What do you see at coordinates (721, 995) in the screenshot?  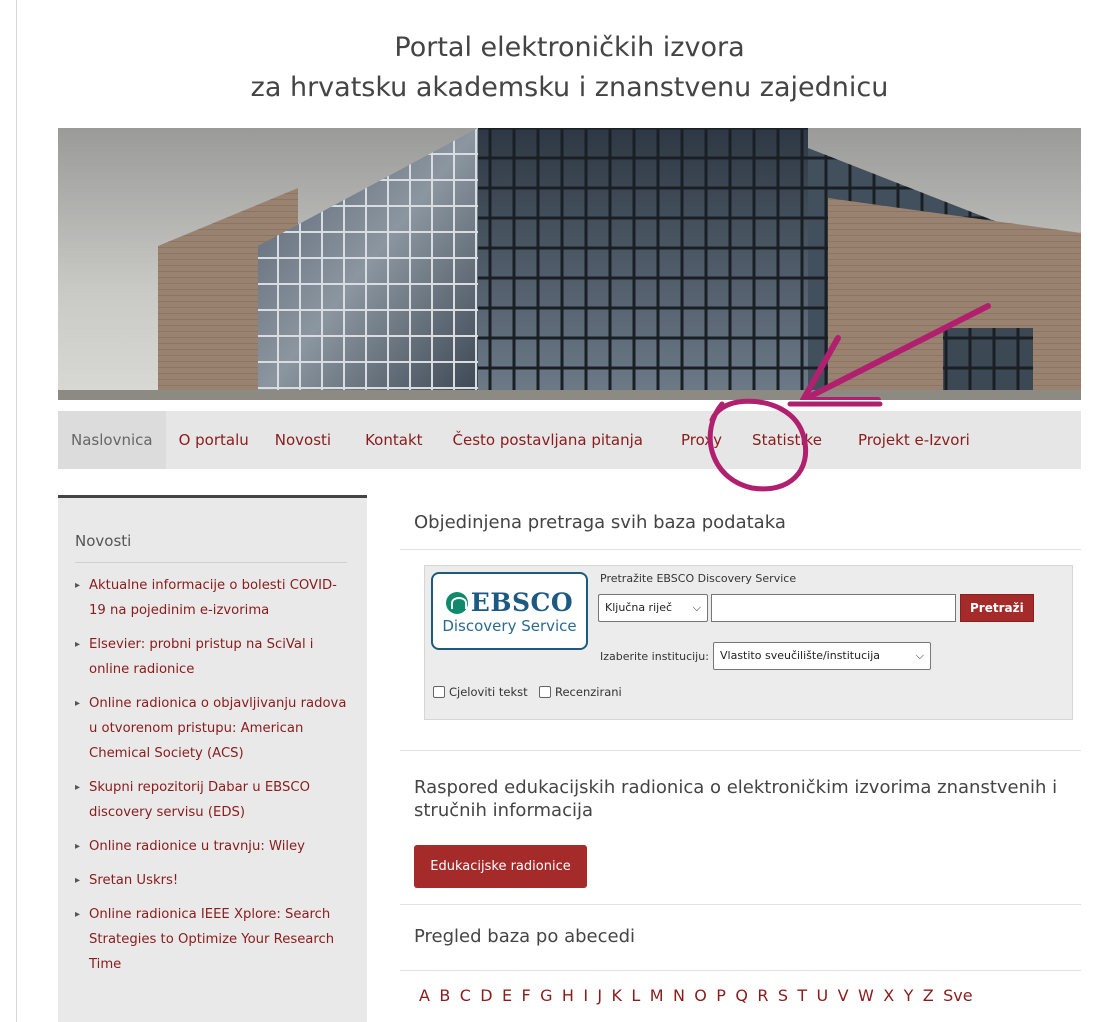 I see `letter-link-p: P` at bounding box center [721, 995].